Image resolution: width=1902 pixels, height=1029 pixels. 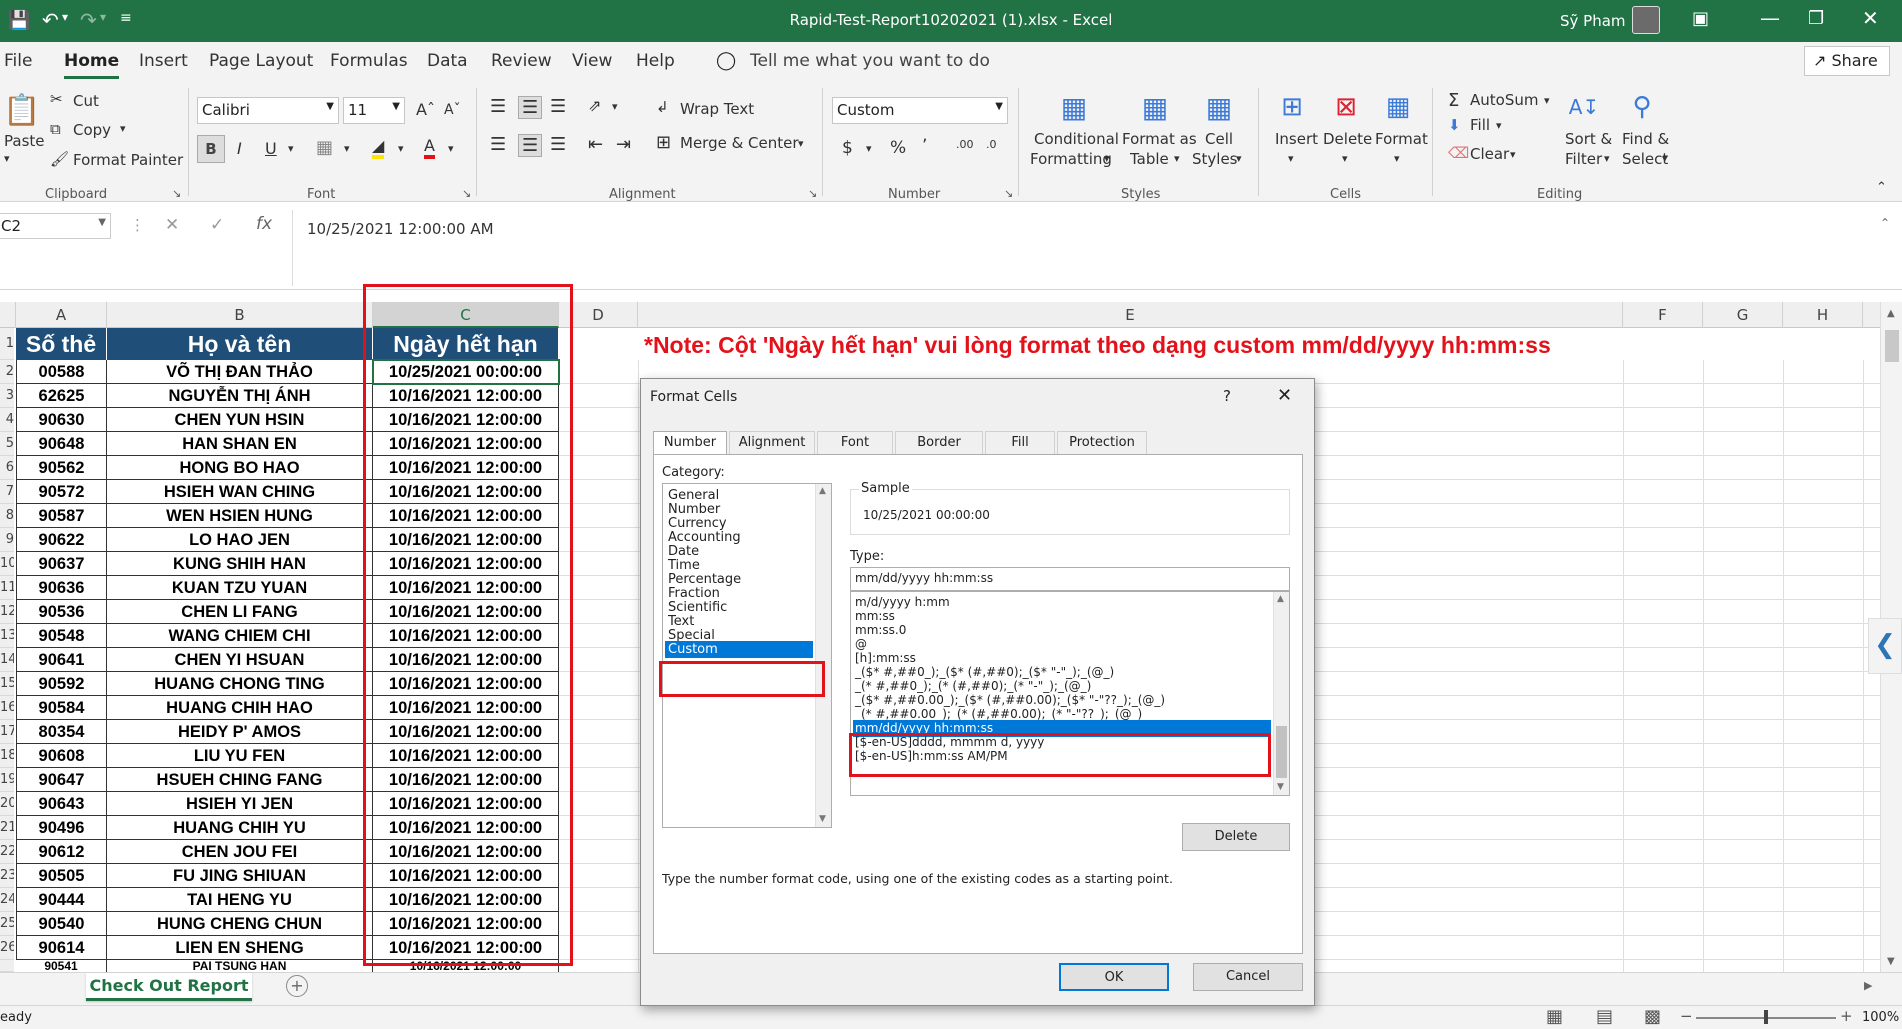 What do you see at coordinates (1248, 977) in the screenshot?
I see `cancel-button: Cancel` at bounding box center [1248, 977].